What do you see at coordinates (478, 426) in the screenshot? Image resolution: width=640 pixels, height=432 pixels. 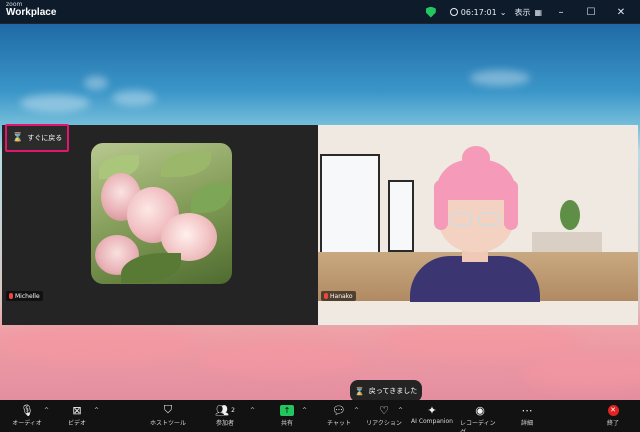 I see `record-label: レコーディング` at bounding box center [478, 426].